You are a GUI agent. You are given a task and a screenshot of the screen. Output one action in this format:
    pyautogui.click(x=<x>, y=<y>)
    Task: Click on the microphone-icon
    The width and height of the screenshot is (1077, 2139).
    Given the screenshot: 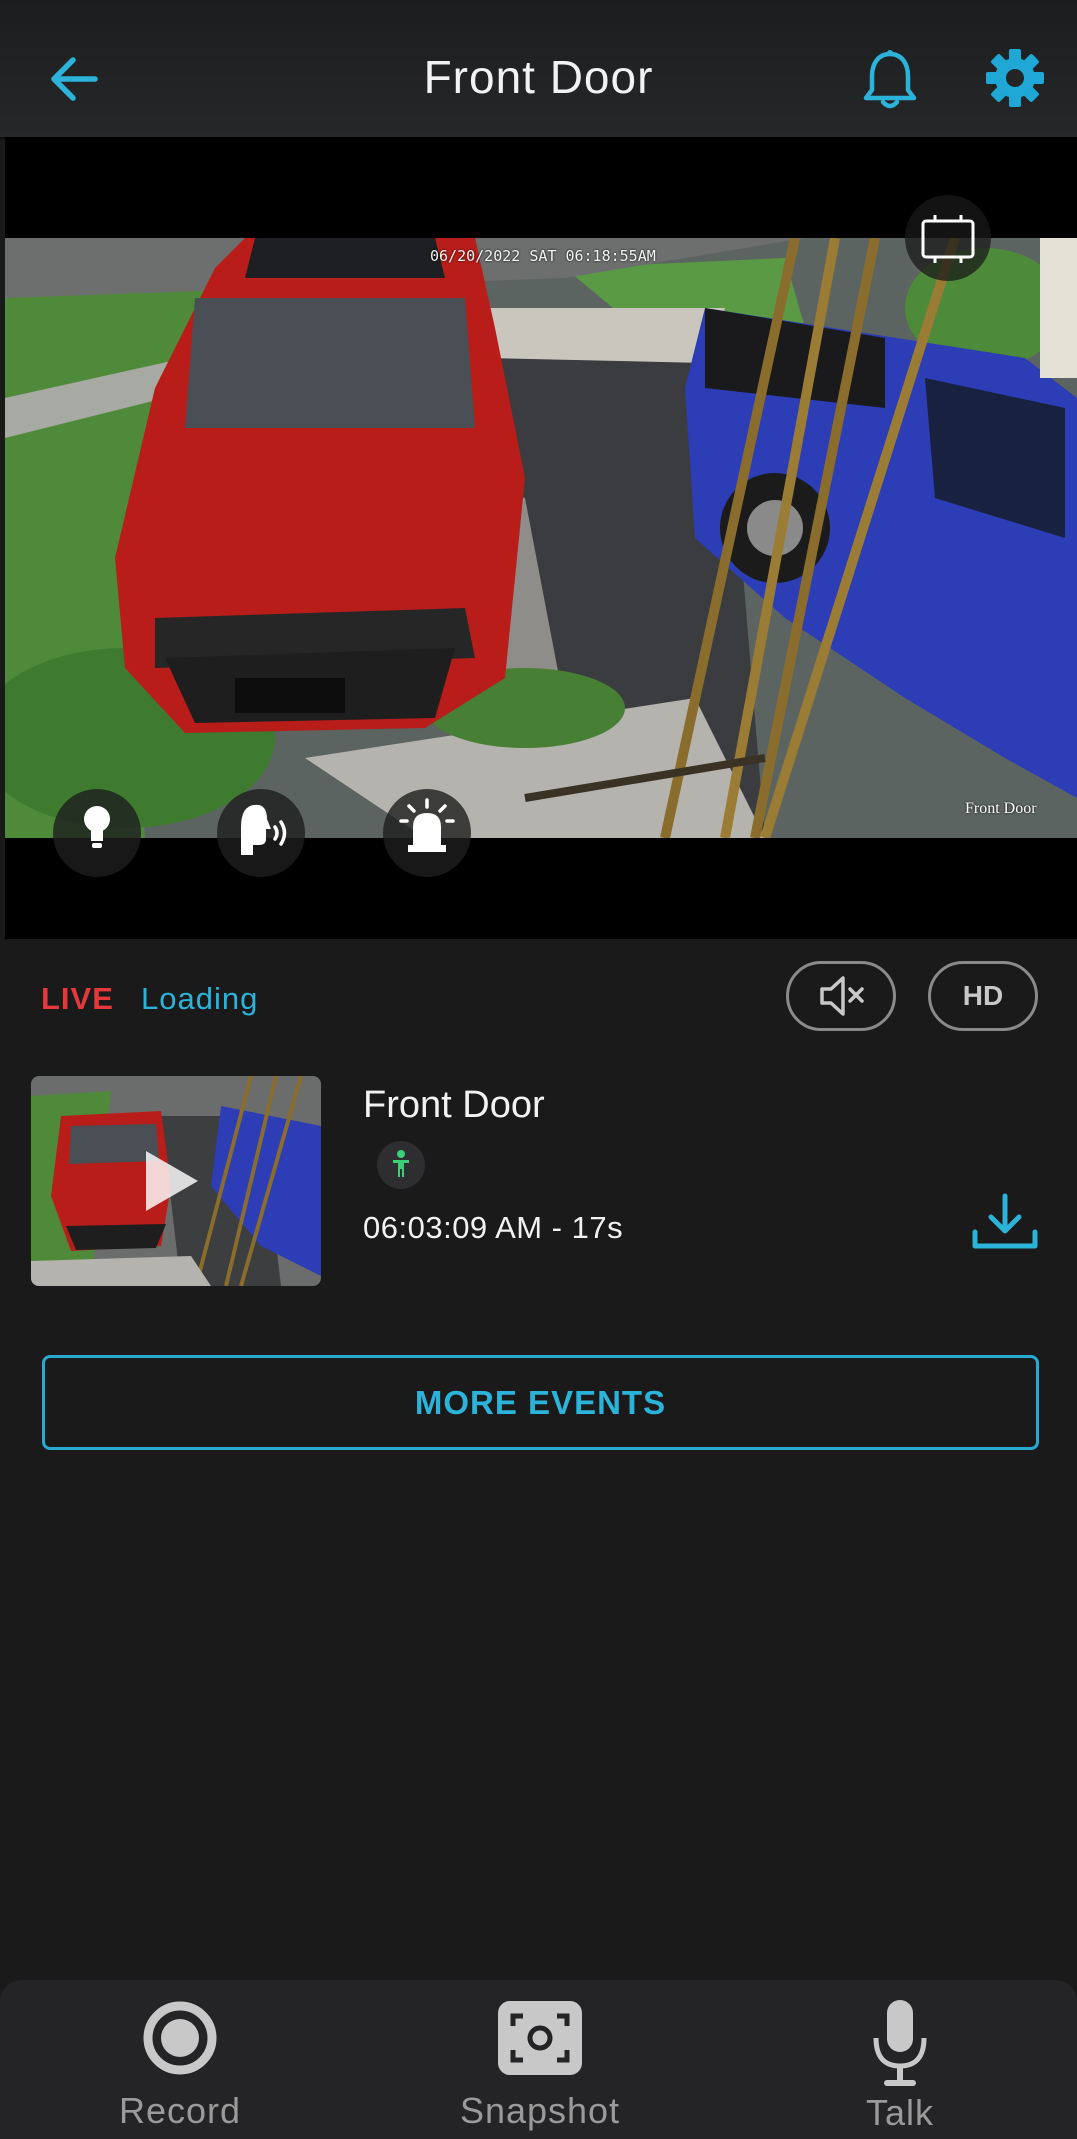 What is the action you would take?
    pyautogui.click(x=900, y=2043)
    